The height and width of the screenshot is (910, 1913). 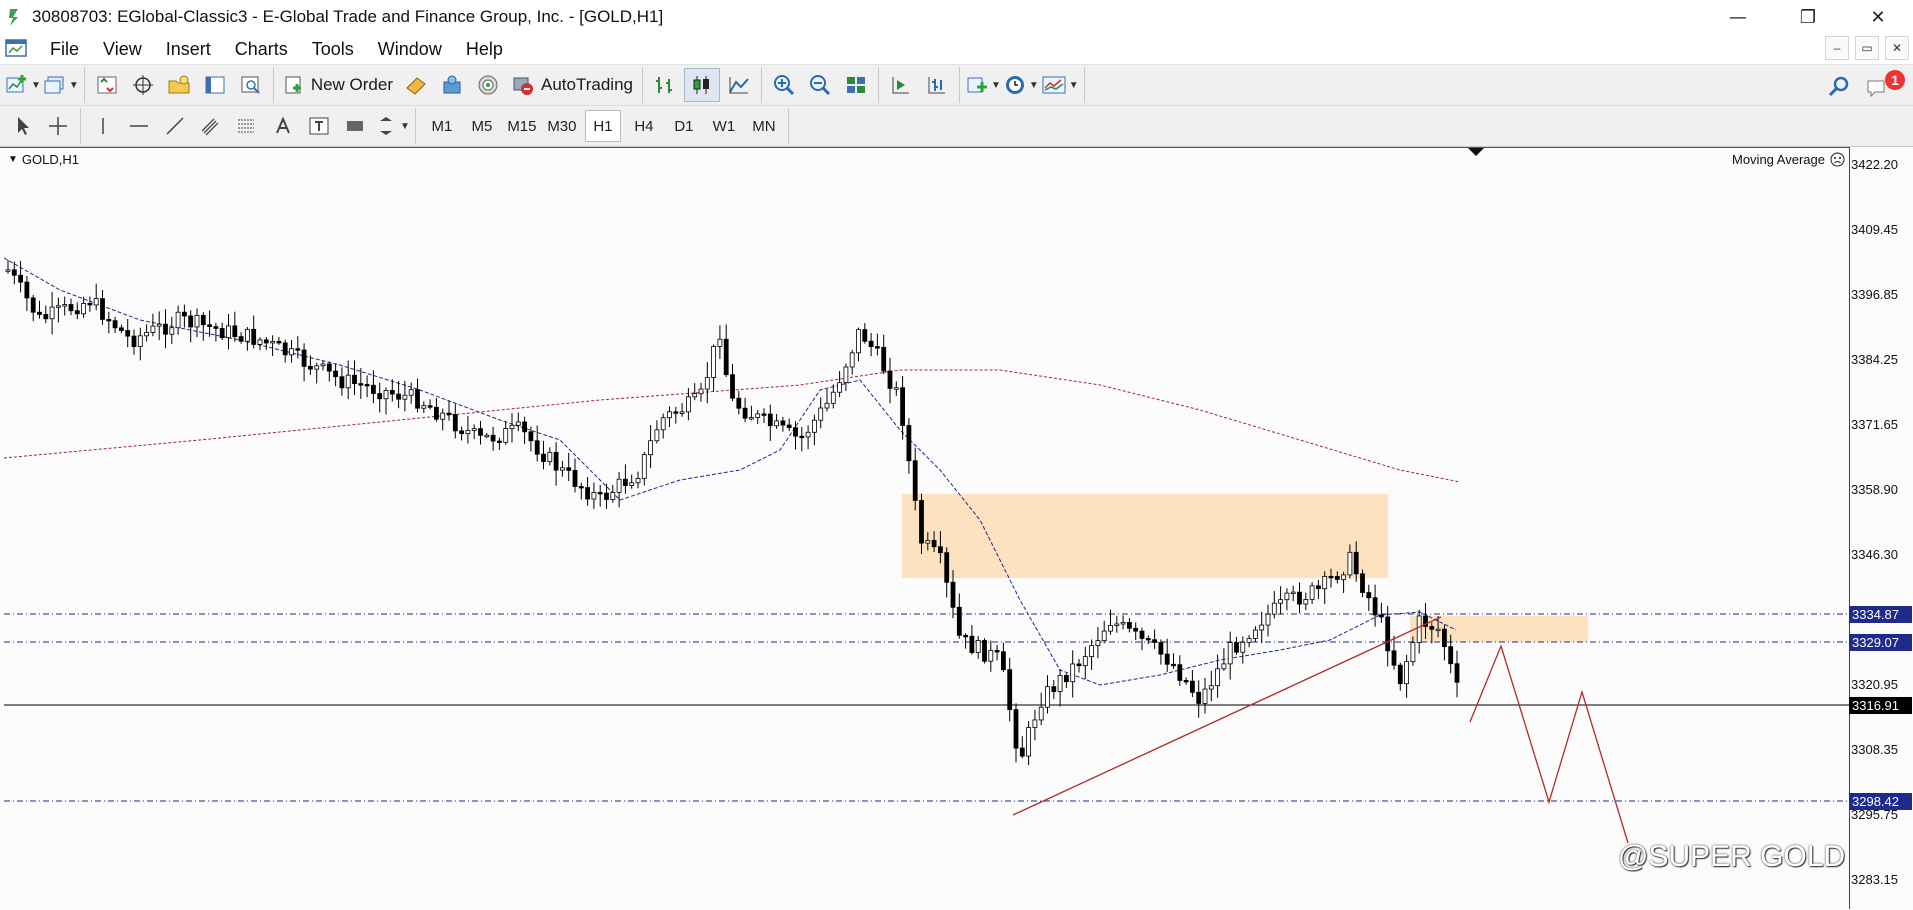 What do you see at coordinates (139, 126) in the screenshot?
I see `horizontal-line-tool` at bounding box center [139, 126].